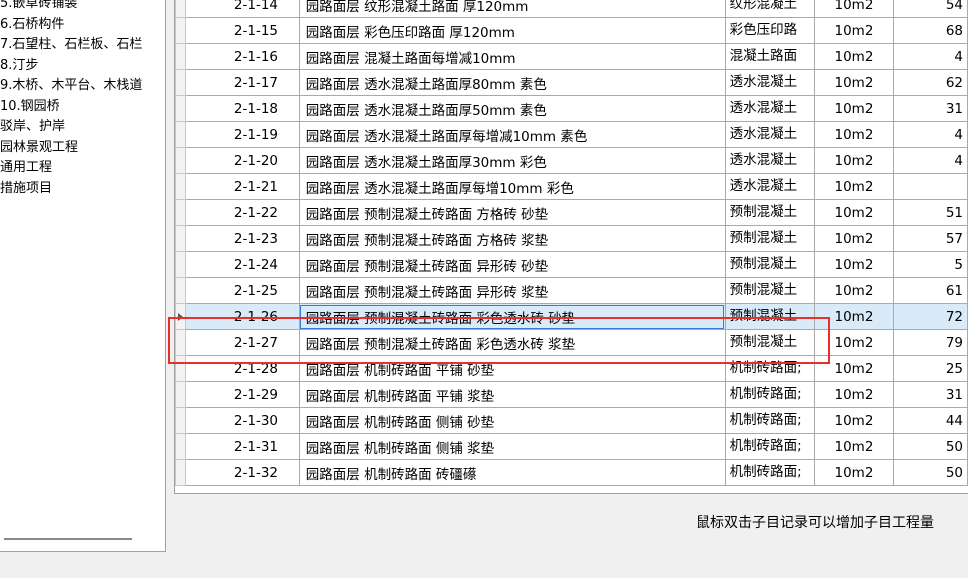 This screenshot has width=968, height=578. Describe the element at coordinates (242, 82) in the screenshot. I see `item-code-cell: 2-1-17` at that location.